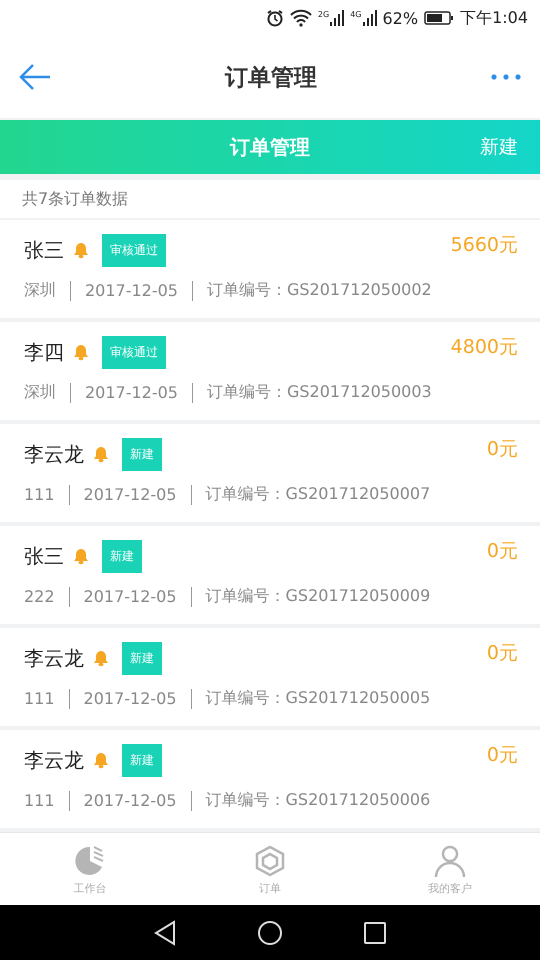 The width and height of the screenshot is (540, 960). Describe the element at coordinates (484, 245) in the screenshot. I see `order-amount: 5660元` at that location.